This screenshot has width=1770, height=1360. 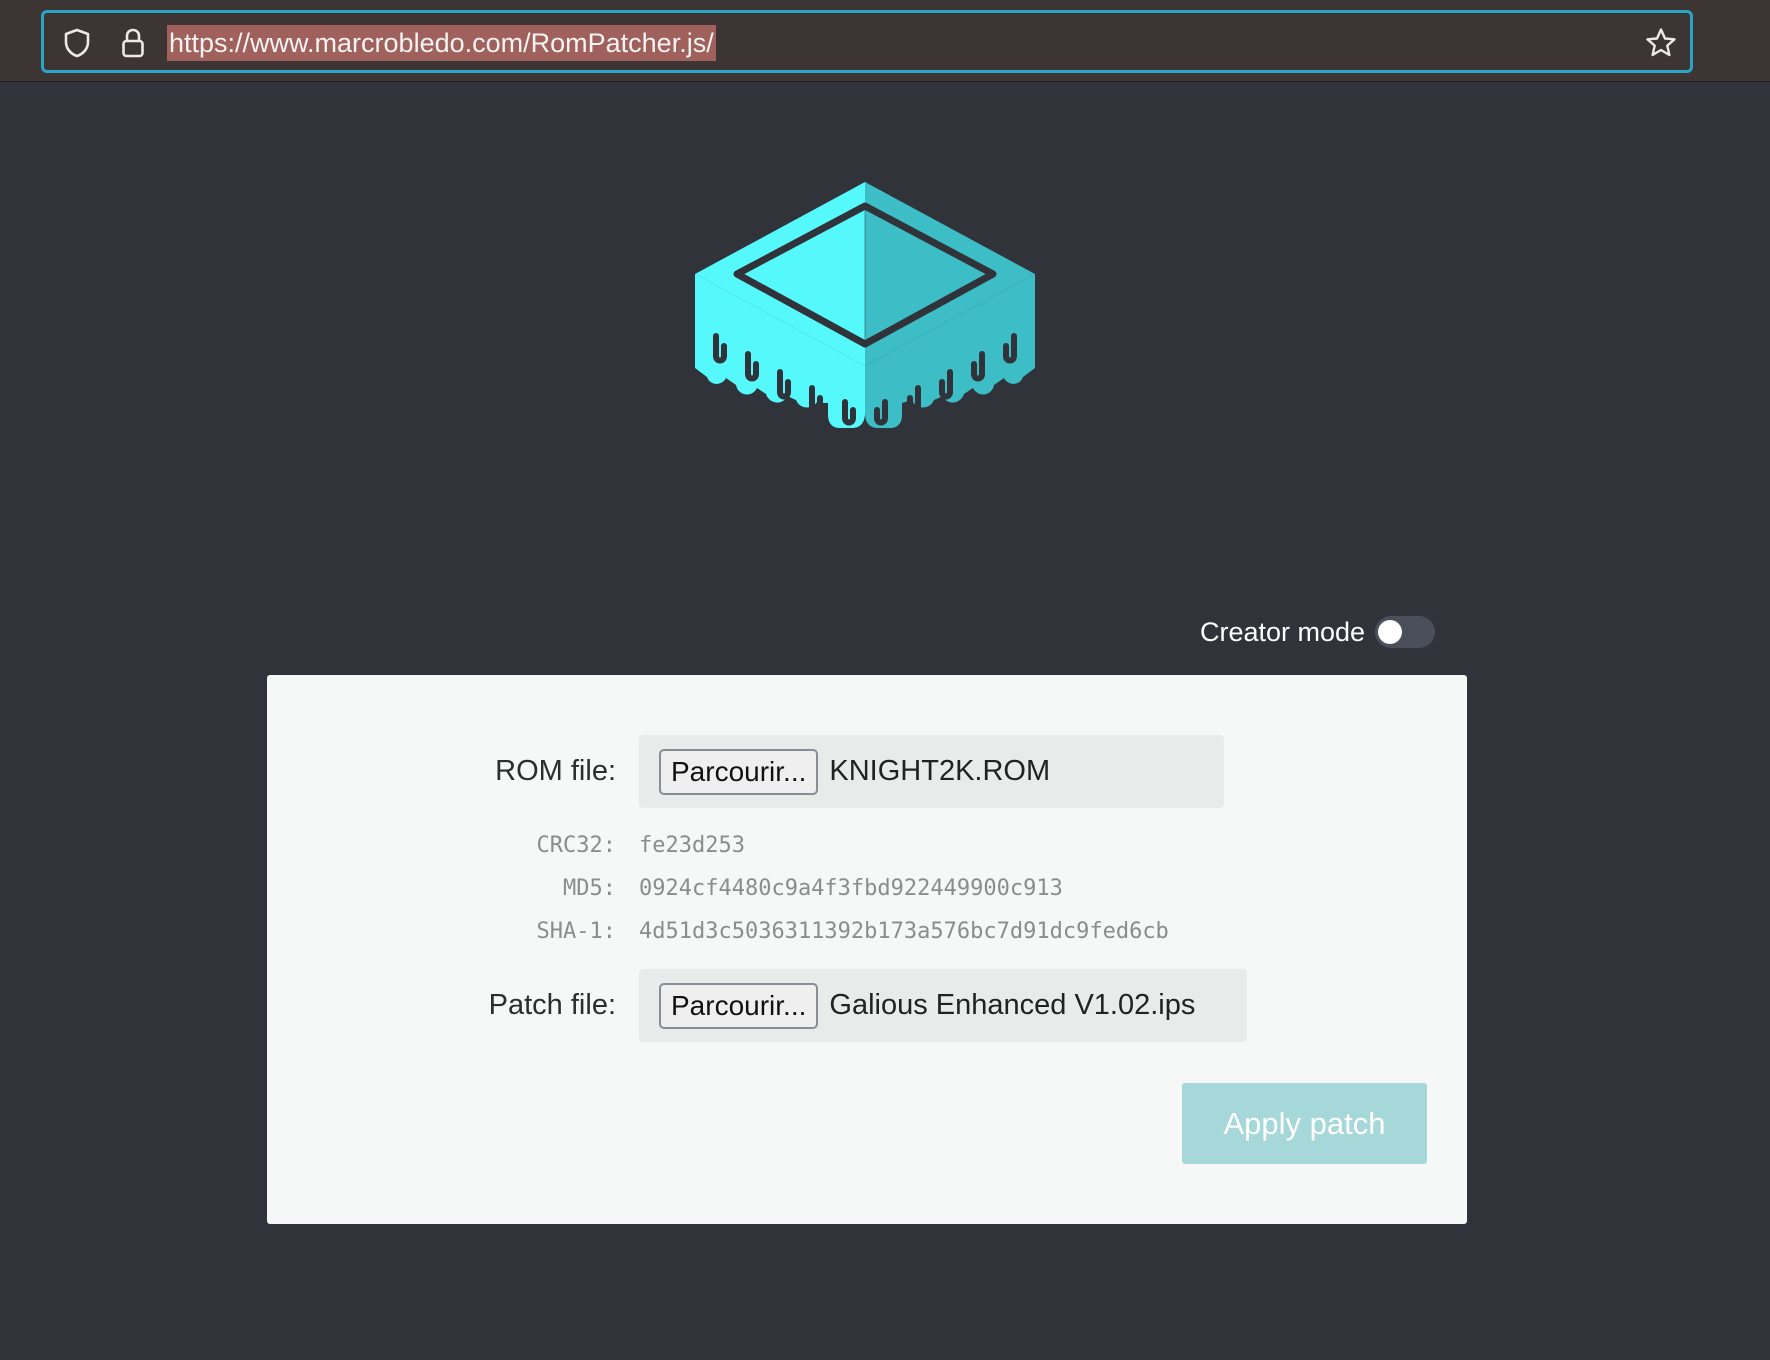 I want to click on patch-file-label: Patch file:, so click(x=552, y=1005).